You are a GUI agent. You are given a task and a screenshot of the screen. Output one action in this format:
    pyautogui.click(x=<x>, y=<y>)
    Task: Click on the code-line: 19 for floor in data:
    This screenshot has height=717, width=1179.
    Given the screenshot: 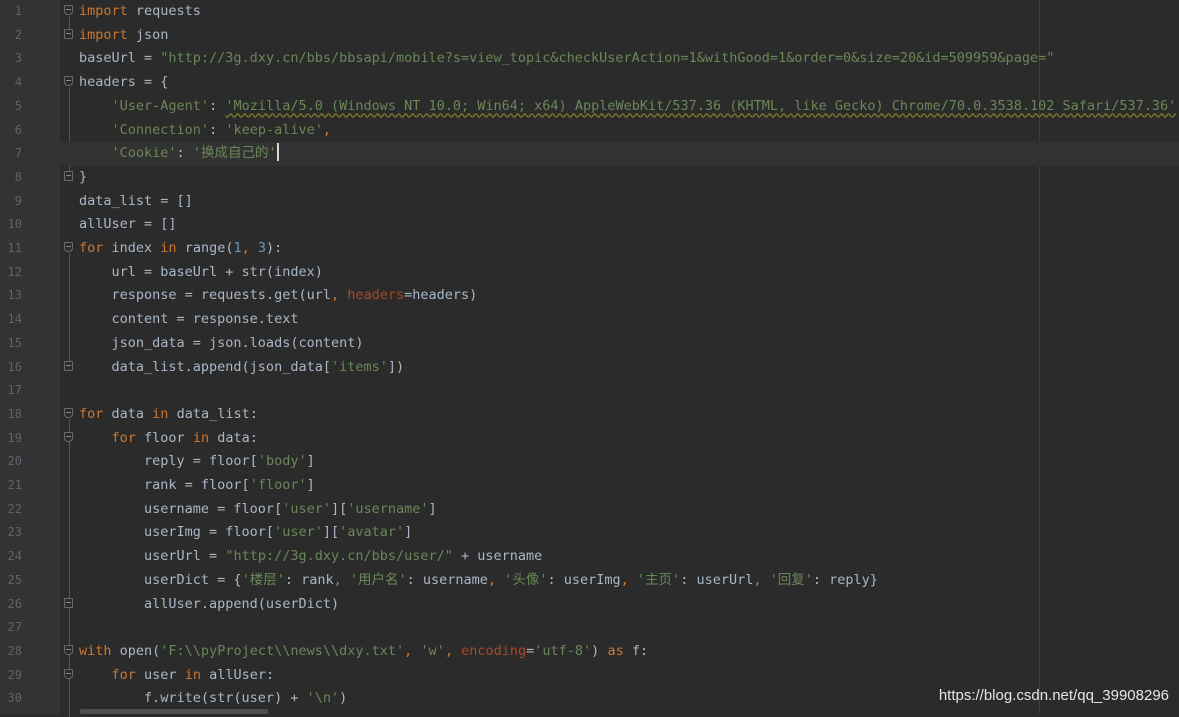 What is the action you would take?
    pyautogui.click(x=589, y=439)
    